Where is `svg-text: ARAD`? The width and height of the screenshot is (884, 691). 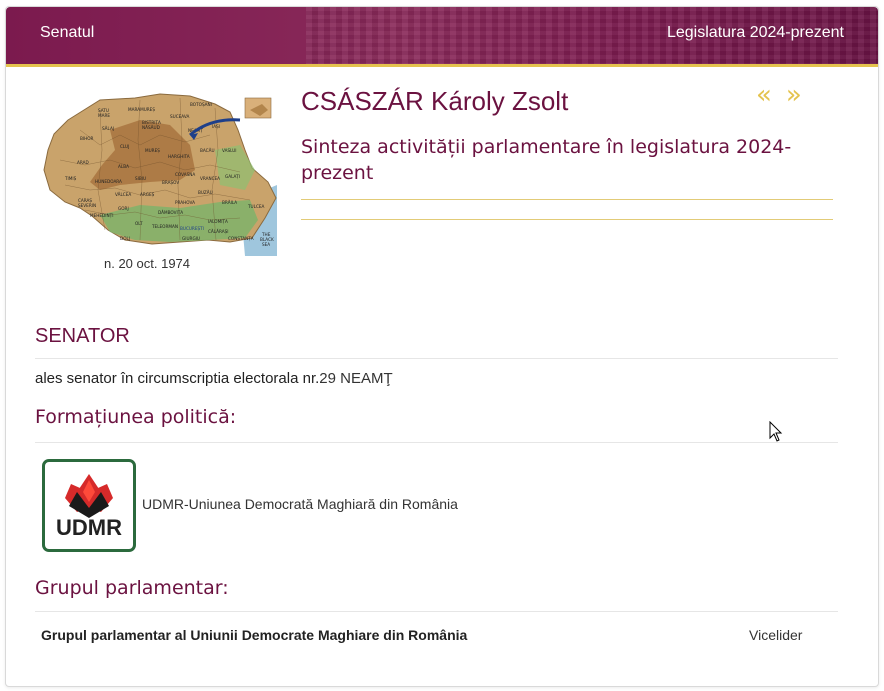
svg-text: ARAD is located at coordinates (83, 162).